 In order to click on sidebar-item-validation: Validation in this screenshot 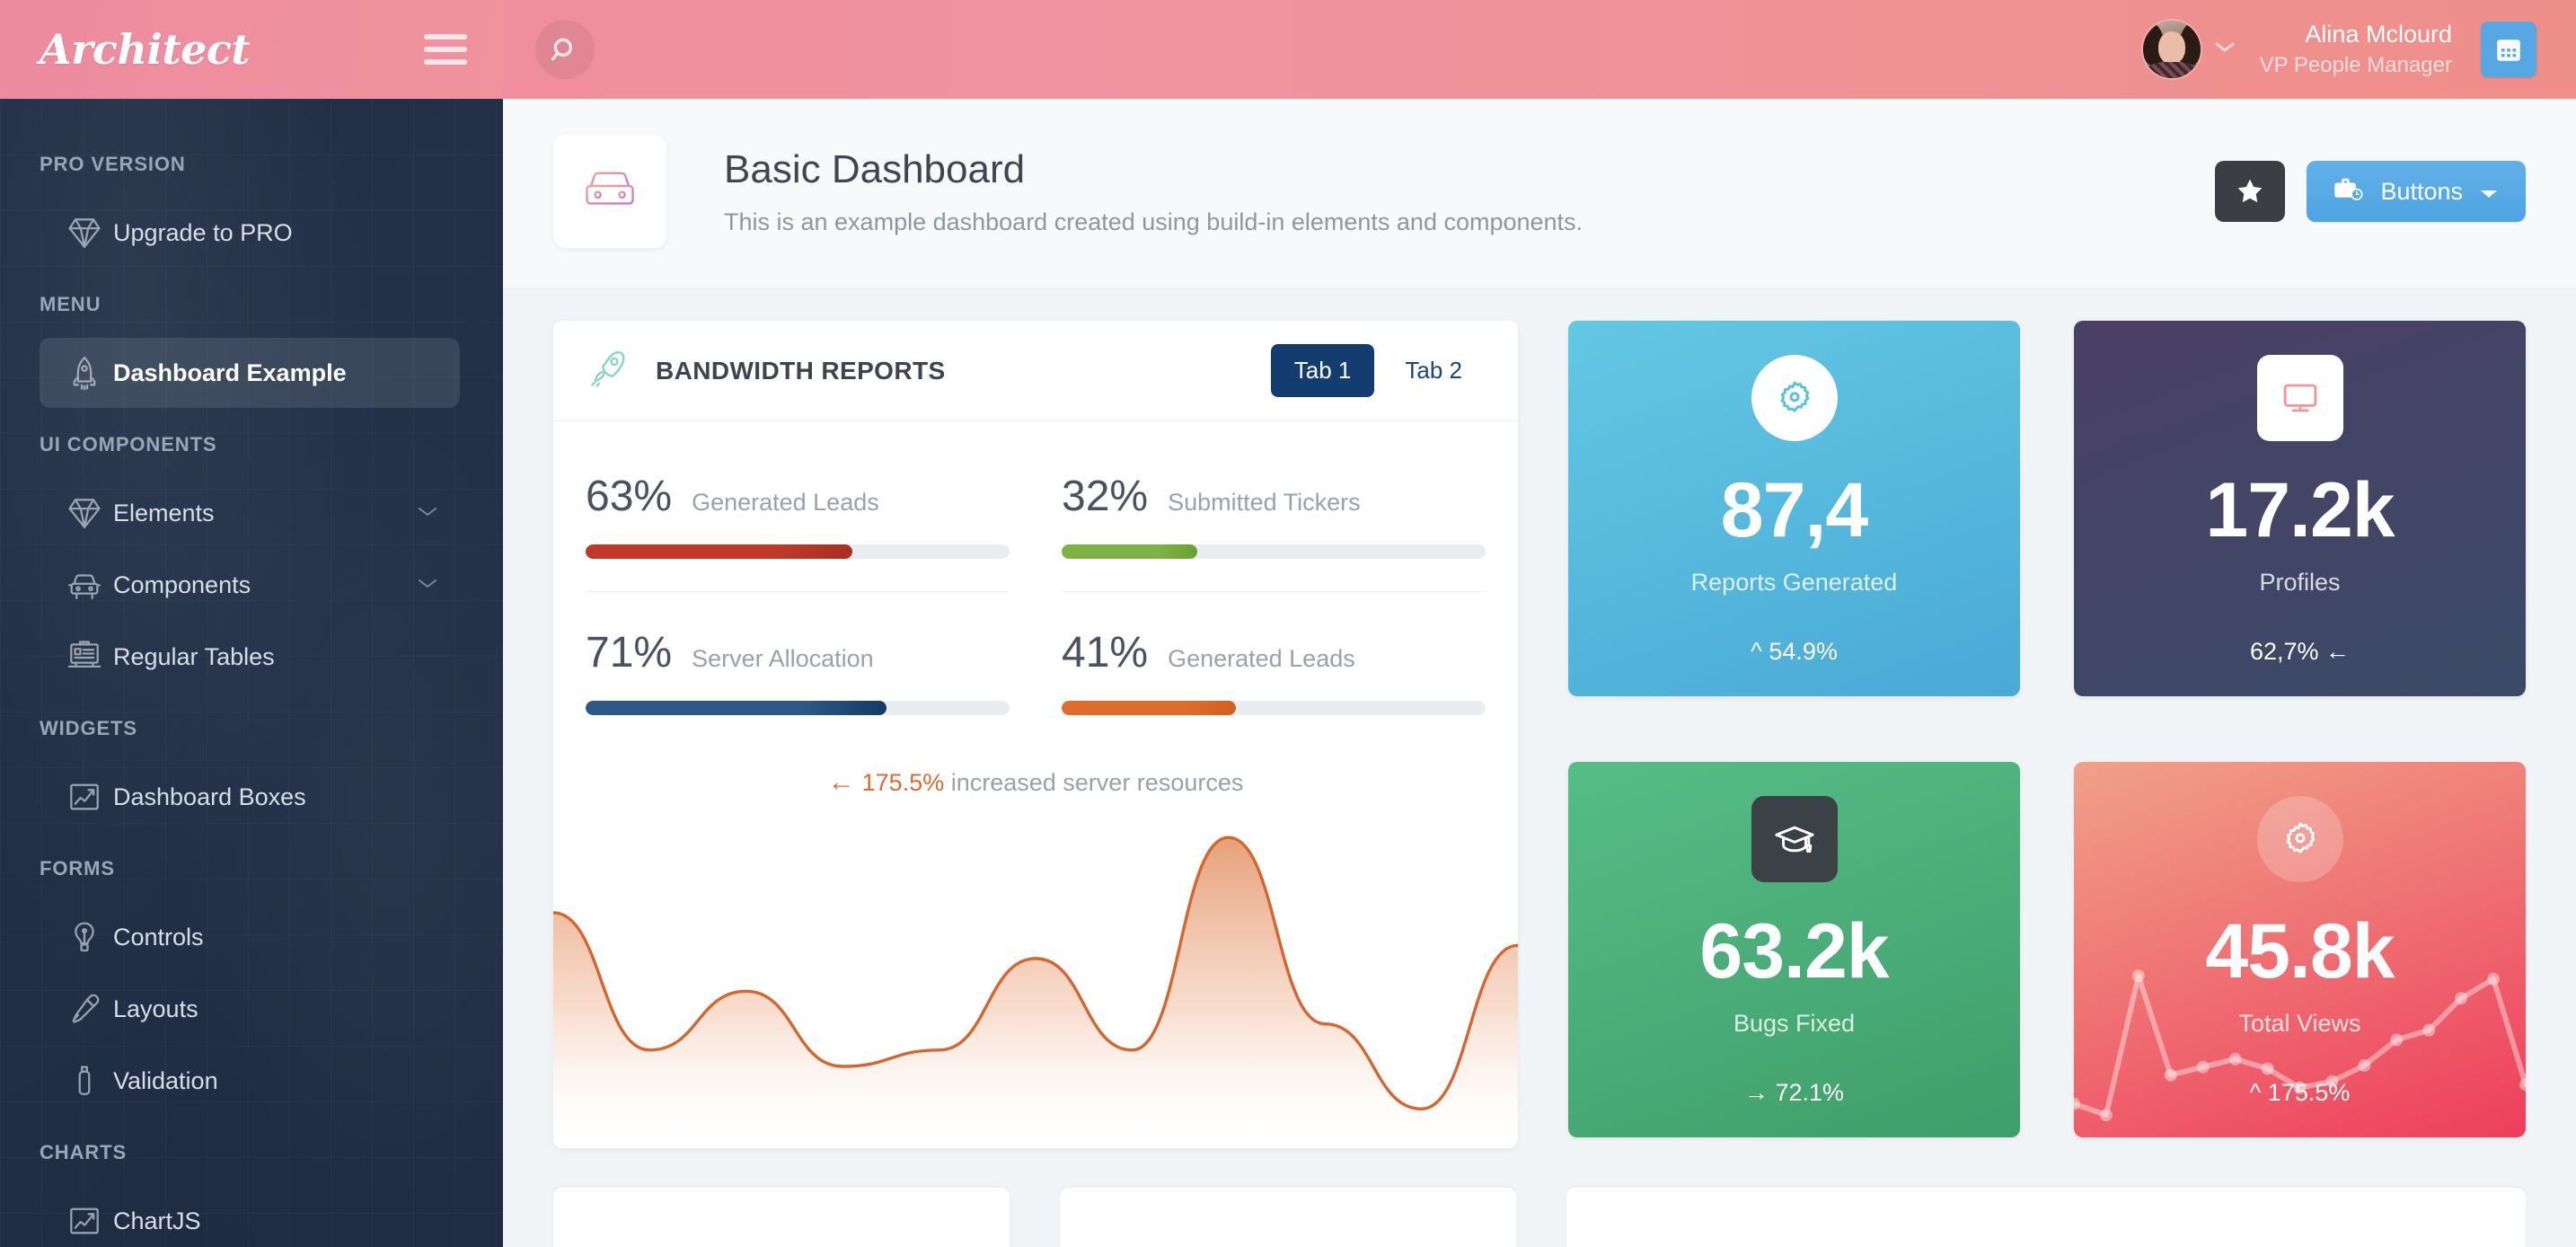, I will do `click(250, 1081)`.